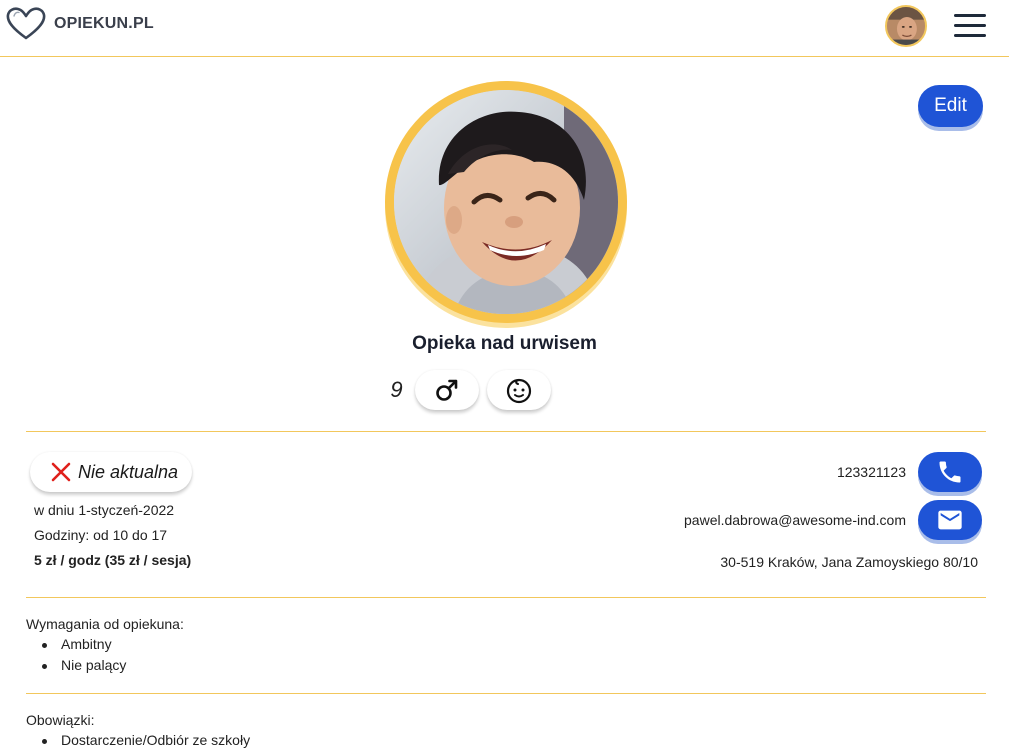 Image resolution: width=1009 pixels, height=756 pixels. I want to click on requirements-list: Ambitny Nie palący, so click(84, 655).